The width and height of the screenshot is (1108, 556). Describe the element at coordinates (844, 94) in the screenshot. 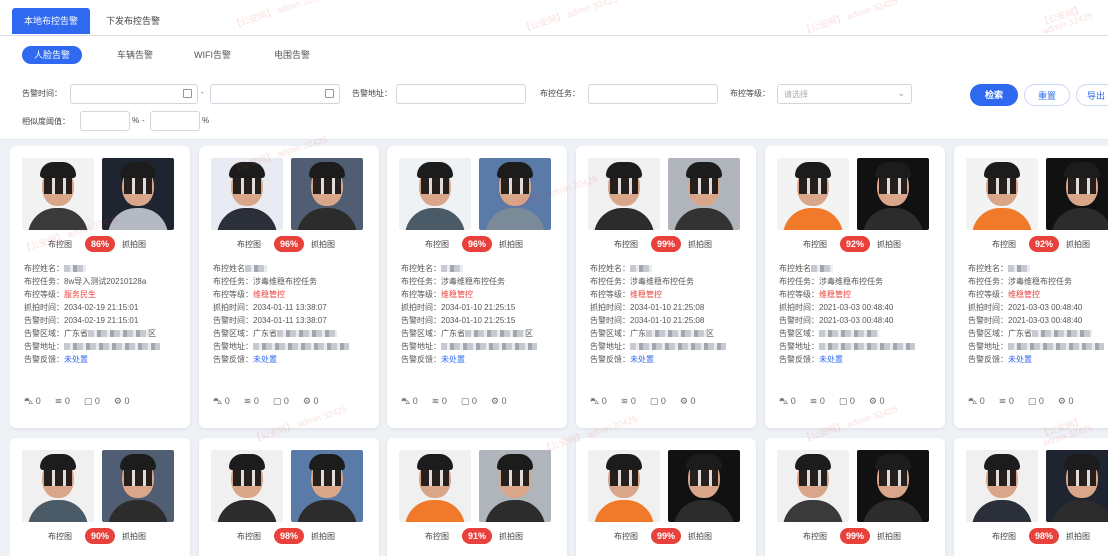

I see `level-select: 请选择 ⌄` at that location.